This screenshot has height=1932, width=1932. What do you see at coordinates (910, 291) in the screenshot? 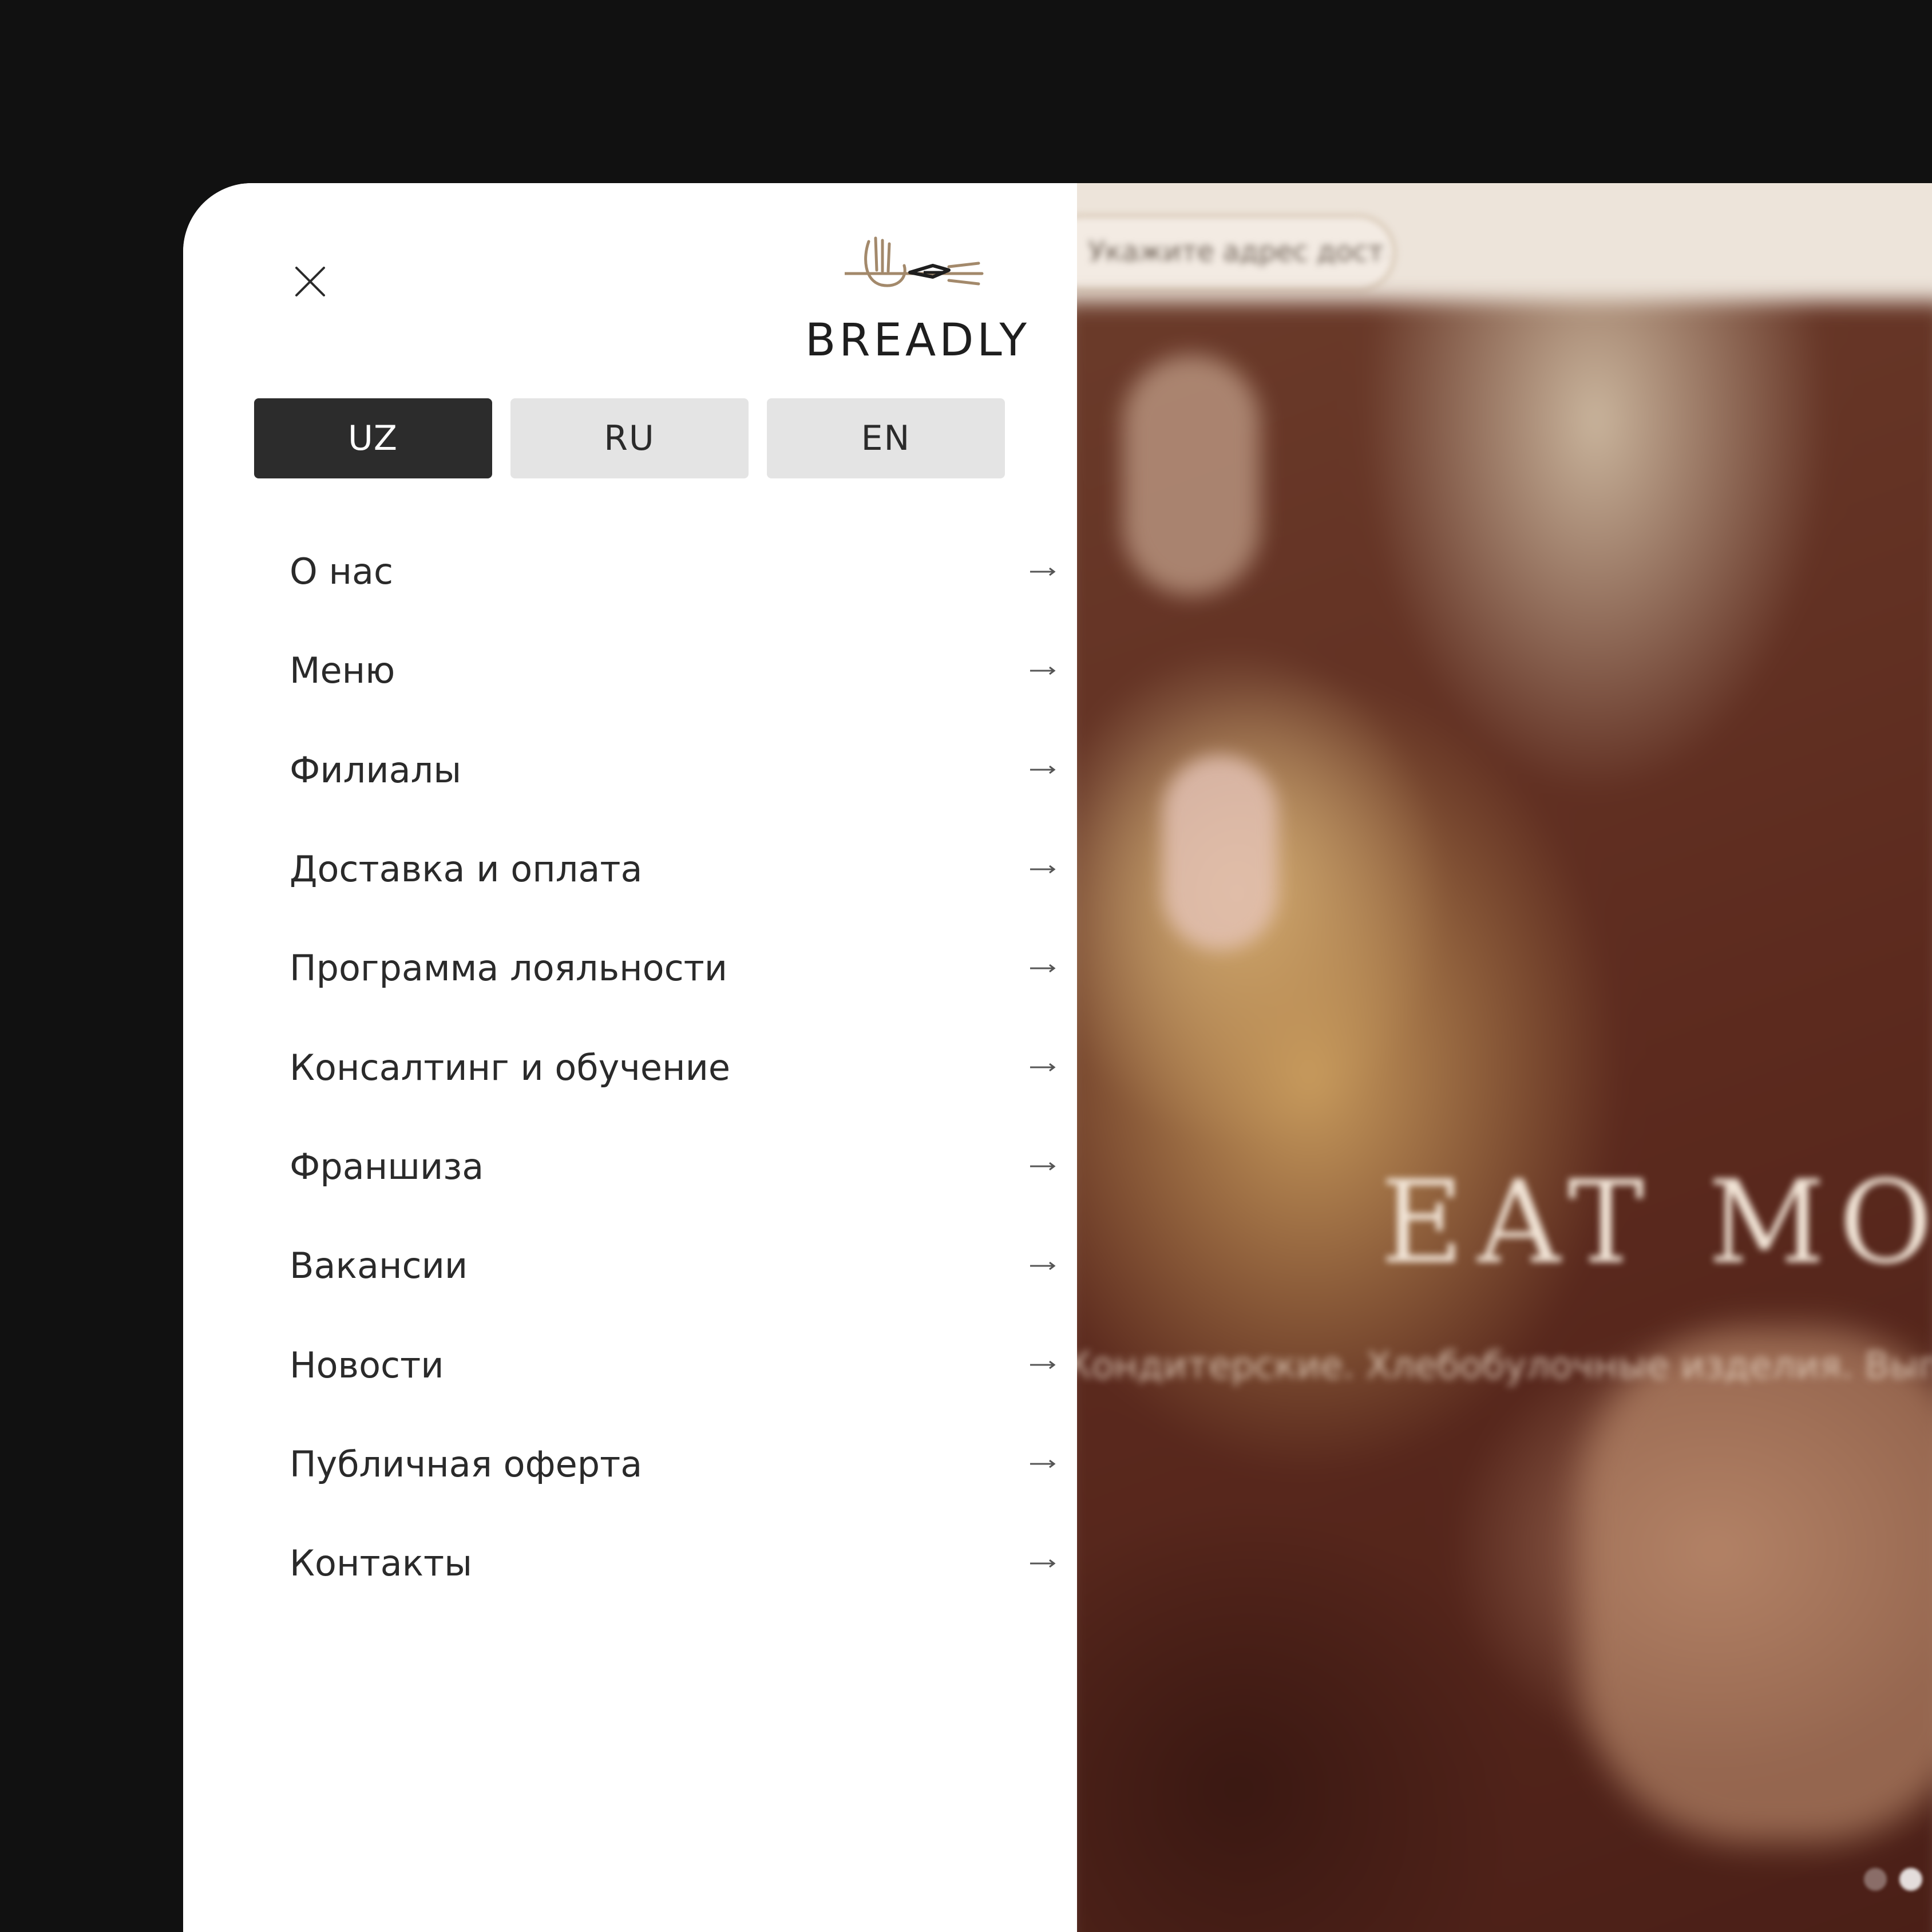
I see `brand-logo: BREADLY` at bounding box center [910, 291].